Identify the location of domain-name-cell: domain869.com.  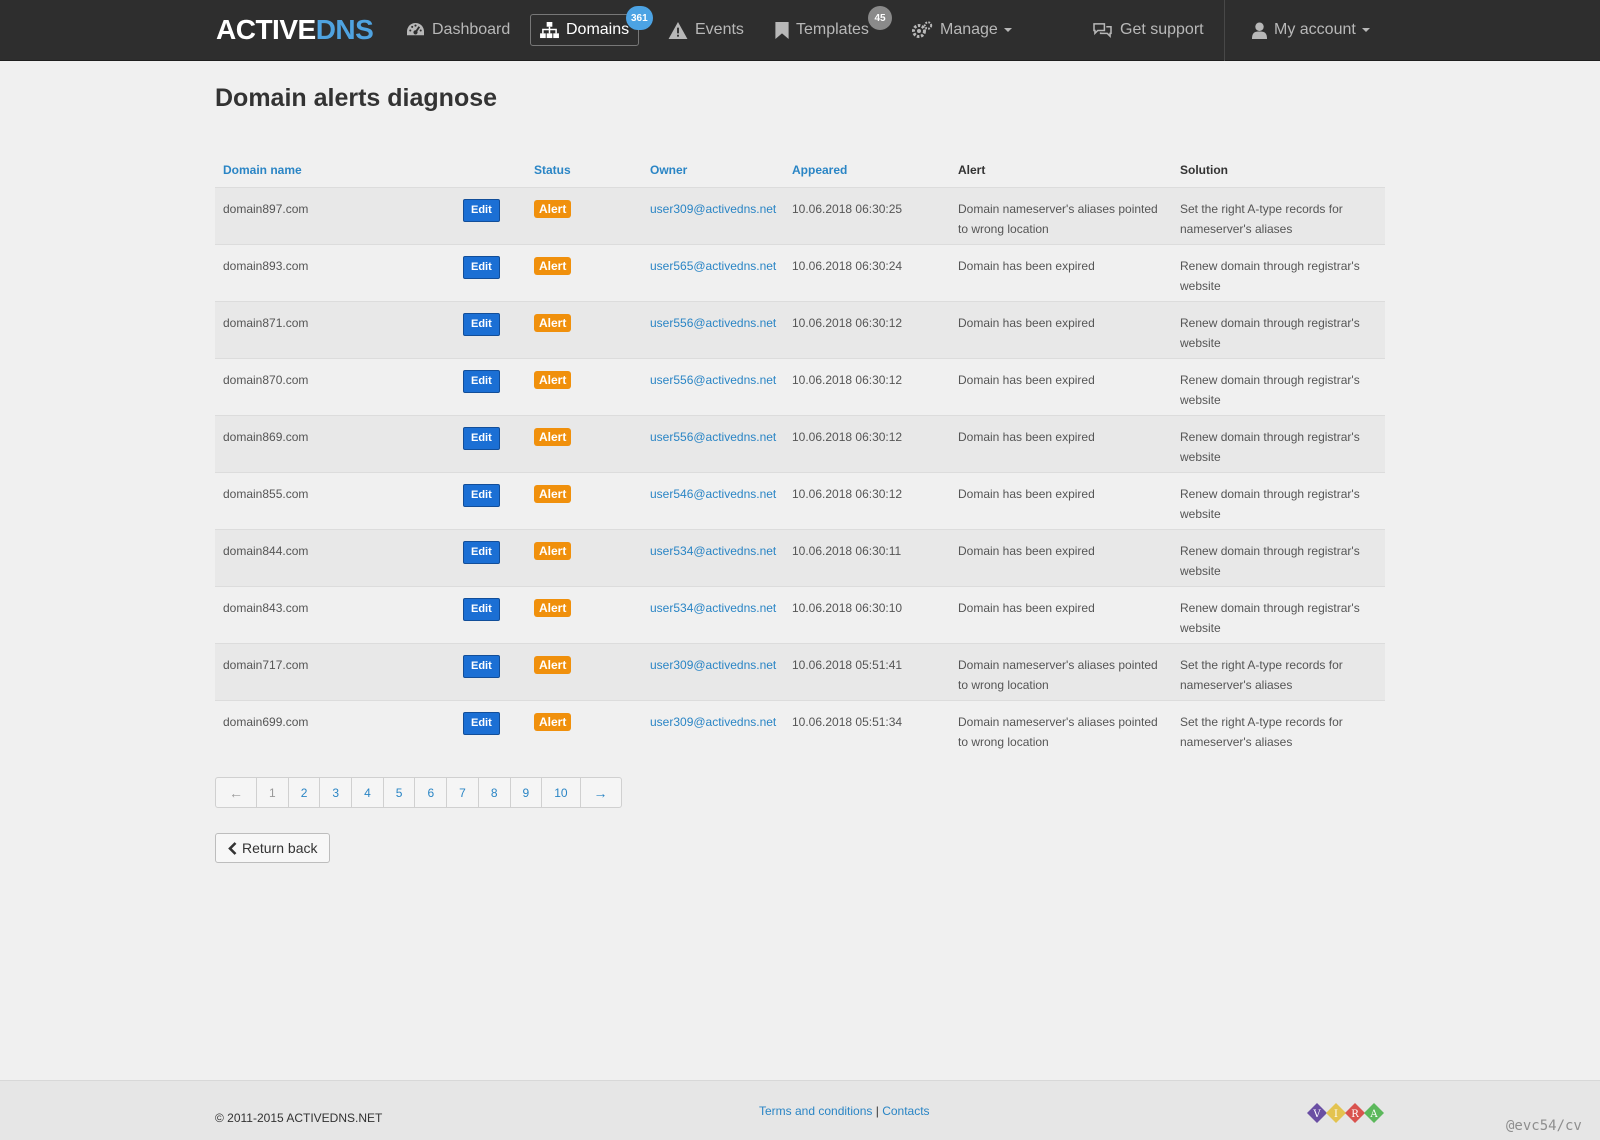
(335, 444).